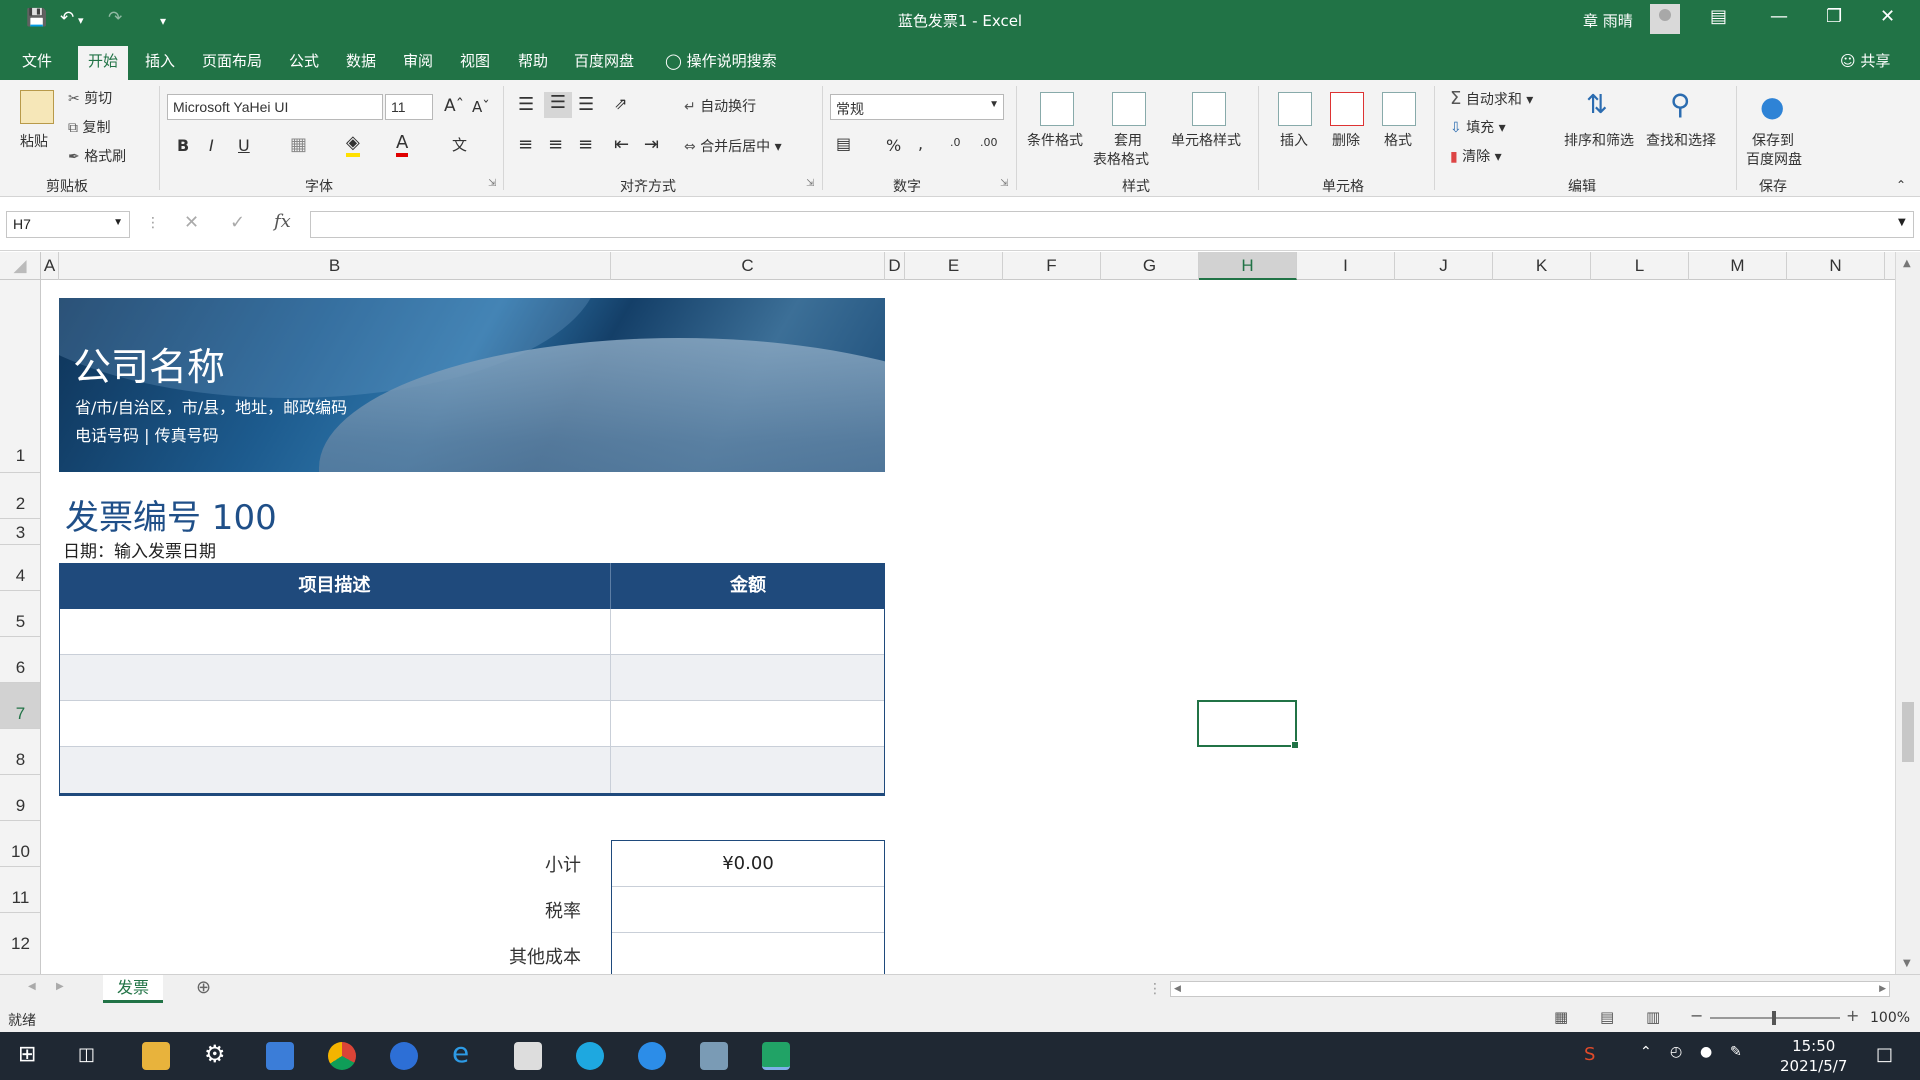 Image resolution: width=1920 pixels, height=1080 pixels. Describe the element at coordinates (1112, 224) in the screenshot. I see `formula-input` at that location.